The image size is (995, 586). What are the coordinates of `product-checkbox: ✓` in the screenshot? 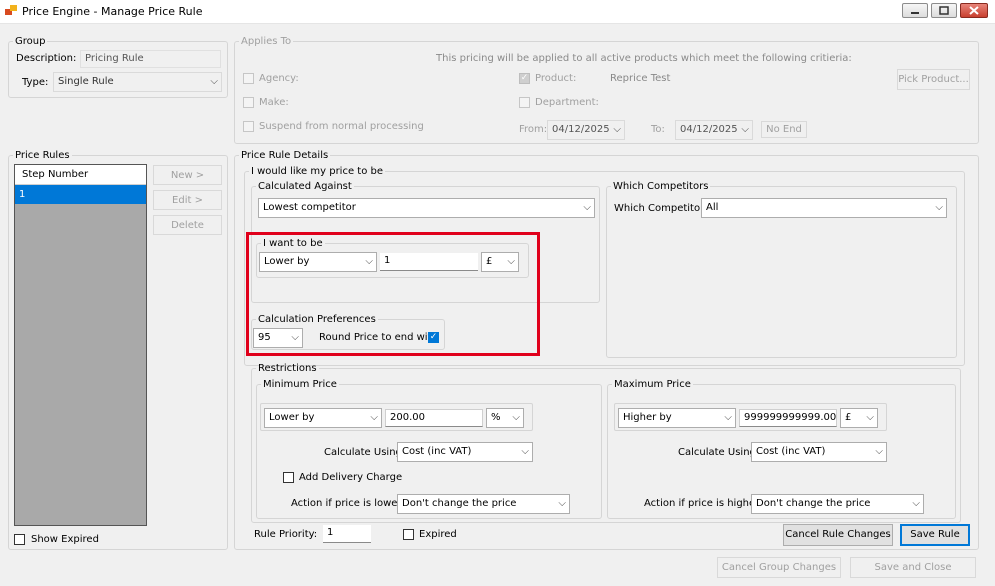 It's located at (524, 78).